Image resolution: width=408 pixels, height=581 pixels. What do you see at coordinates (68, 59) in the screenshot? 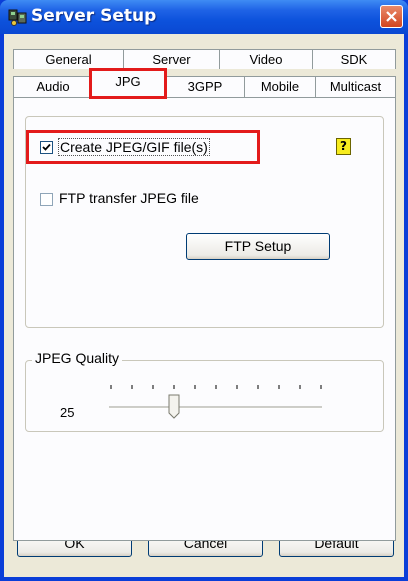
I see `tab-general: General` at bounding box center [68, 59].